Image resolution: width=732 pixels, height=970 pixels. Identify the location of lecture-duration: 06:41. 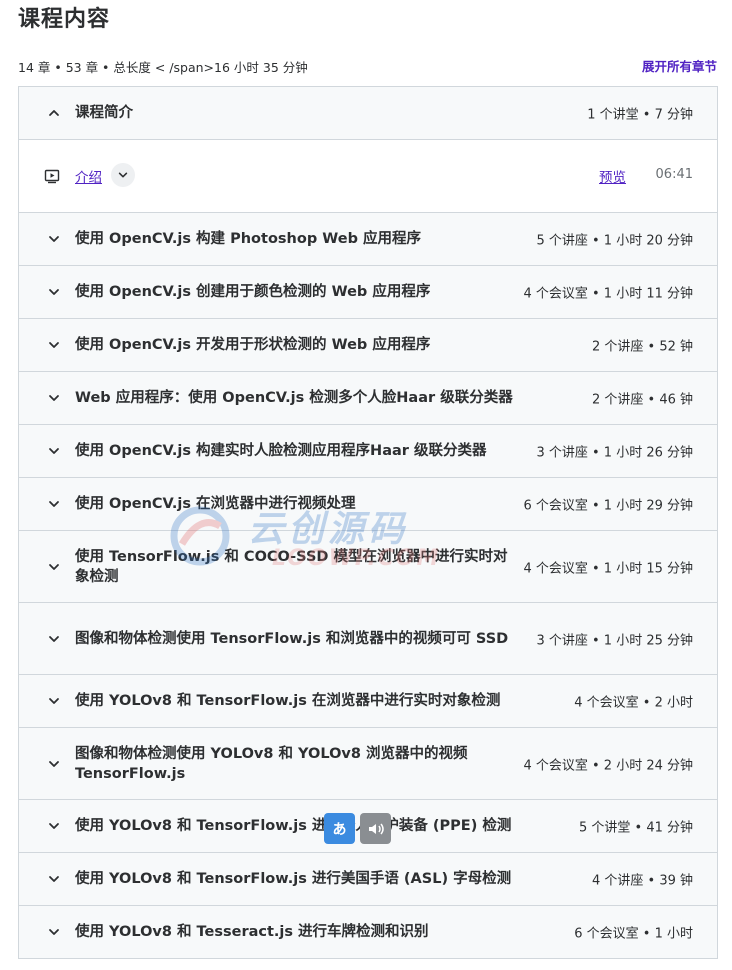
(674, 174).